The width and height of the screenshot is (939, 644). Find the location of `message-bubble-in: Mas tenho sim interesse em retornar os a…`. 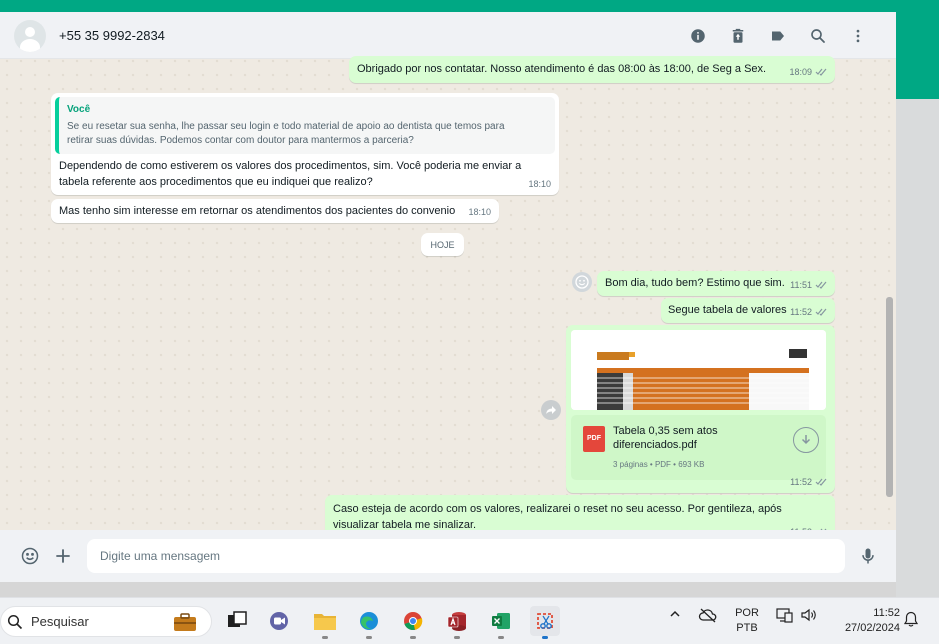

message-bubble-in: Mas tenho sim interesse em retornar os a… is located at coordinates (275, 211).